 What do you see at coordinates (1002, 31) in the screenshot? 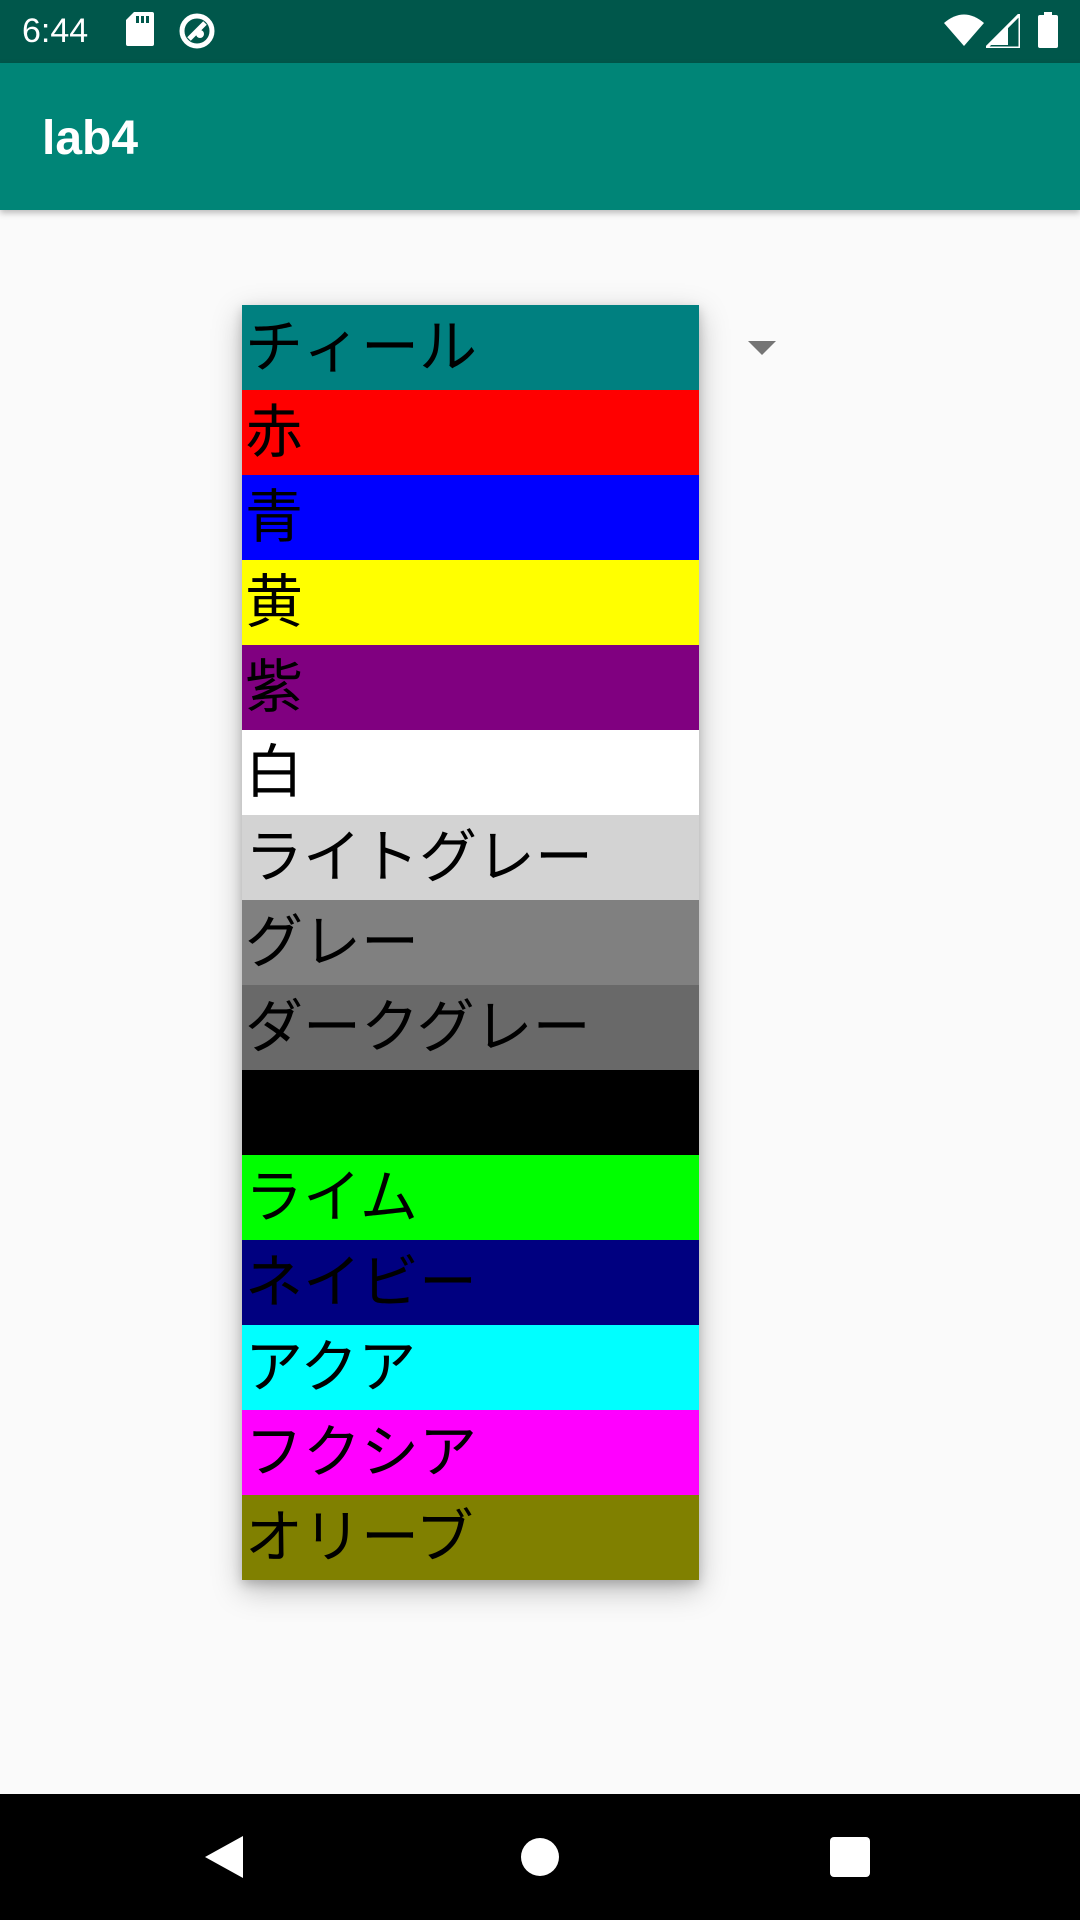
I see `cellular-signal-icon` at bounding box center [1002, 31].